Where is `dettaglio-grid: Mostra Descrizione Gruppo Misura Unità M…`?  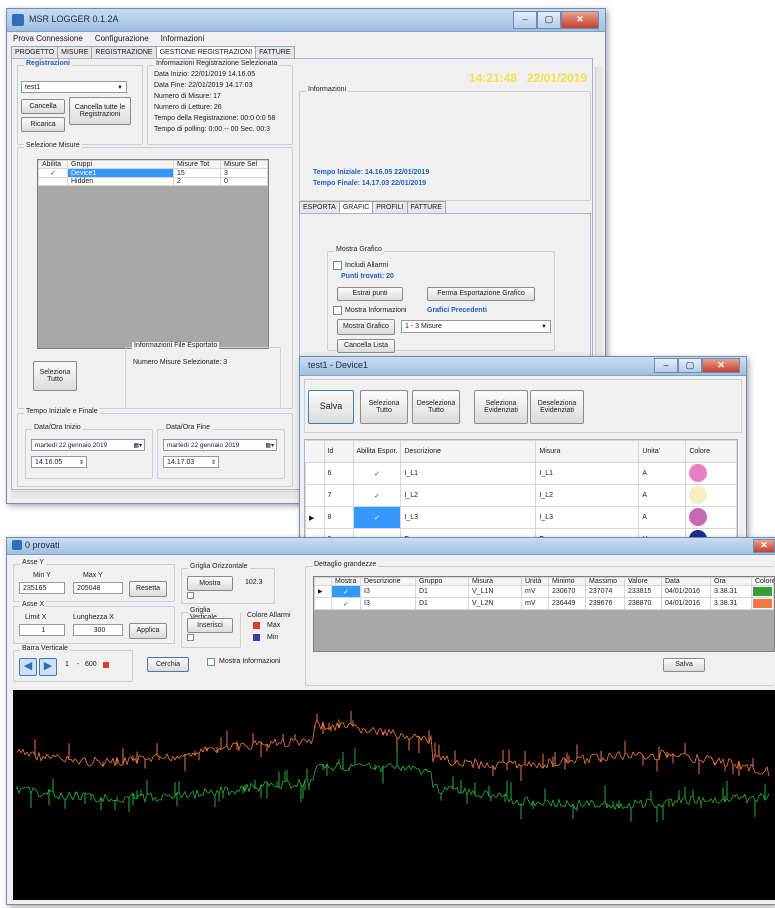
dettaglio-grid: Mostra Descrizione Gruppo Misura Unità M… is located at coordinates (544, 614).